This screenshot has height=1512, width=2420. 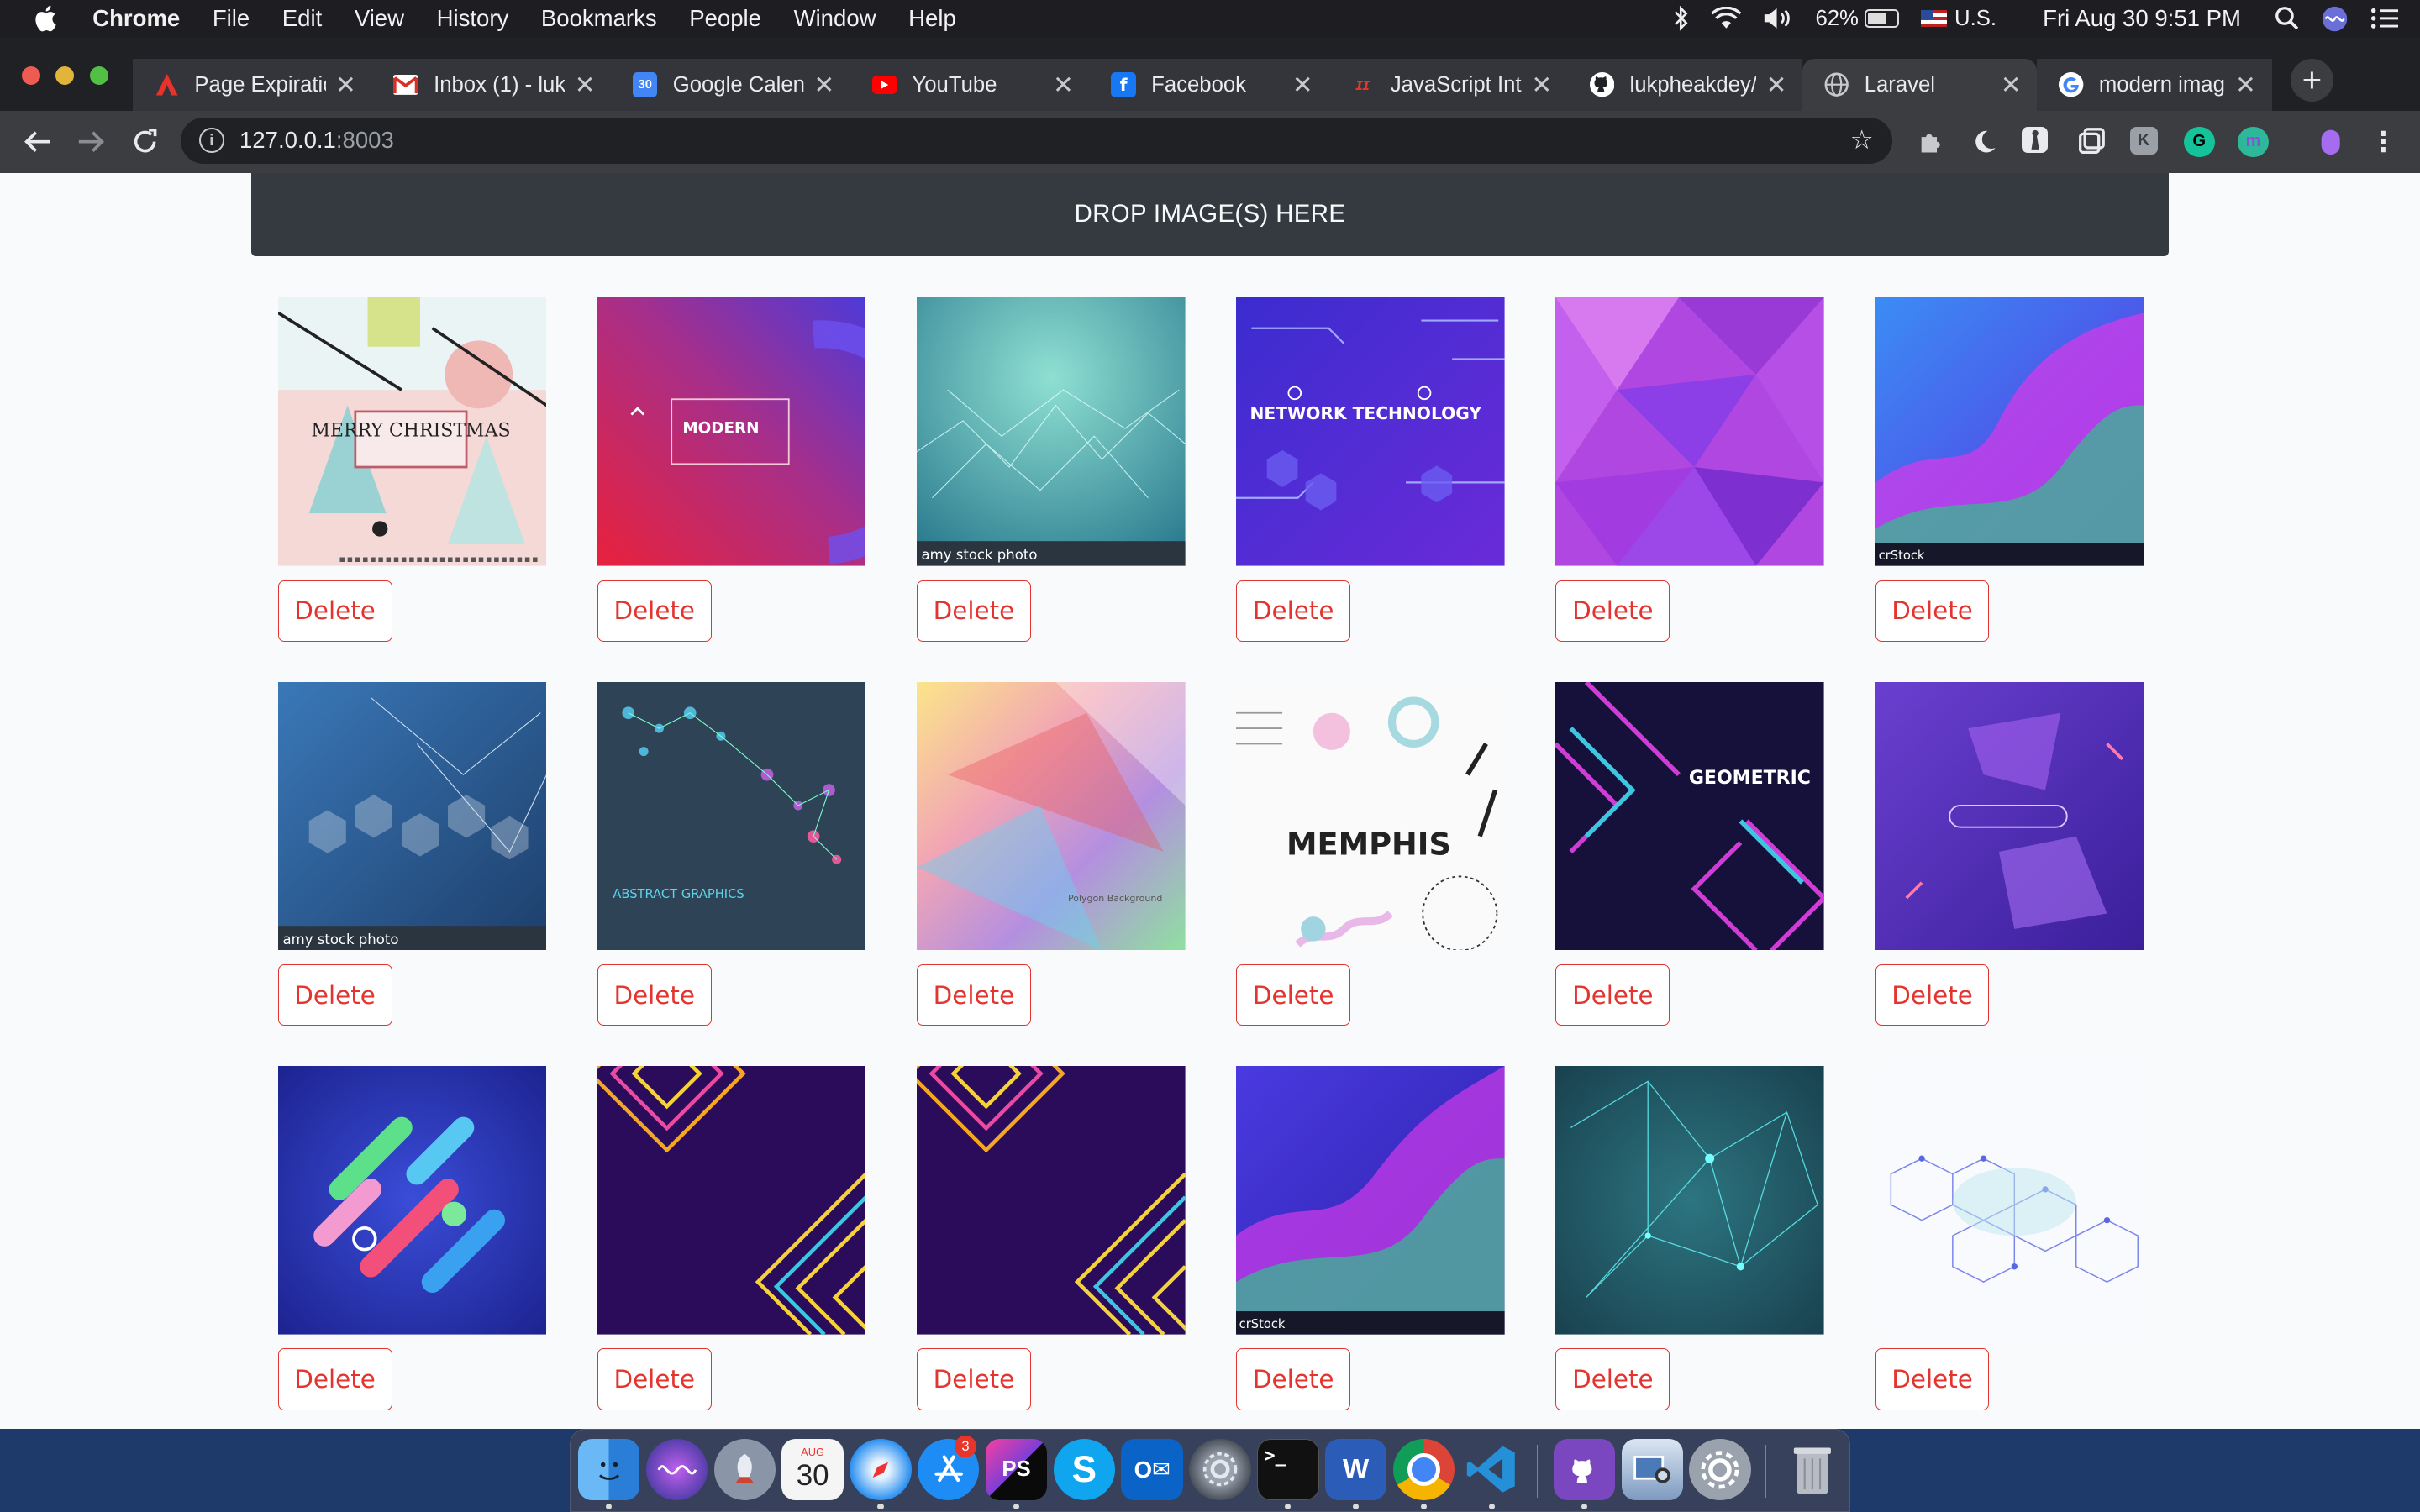 I want to click on system-preferences-icon, so click(x=1220, y=1469).